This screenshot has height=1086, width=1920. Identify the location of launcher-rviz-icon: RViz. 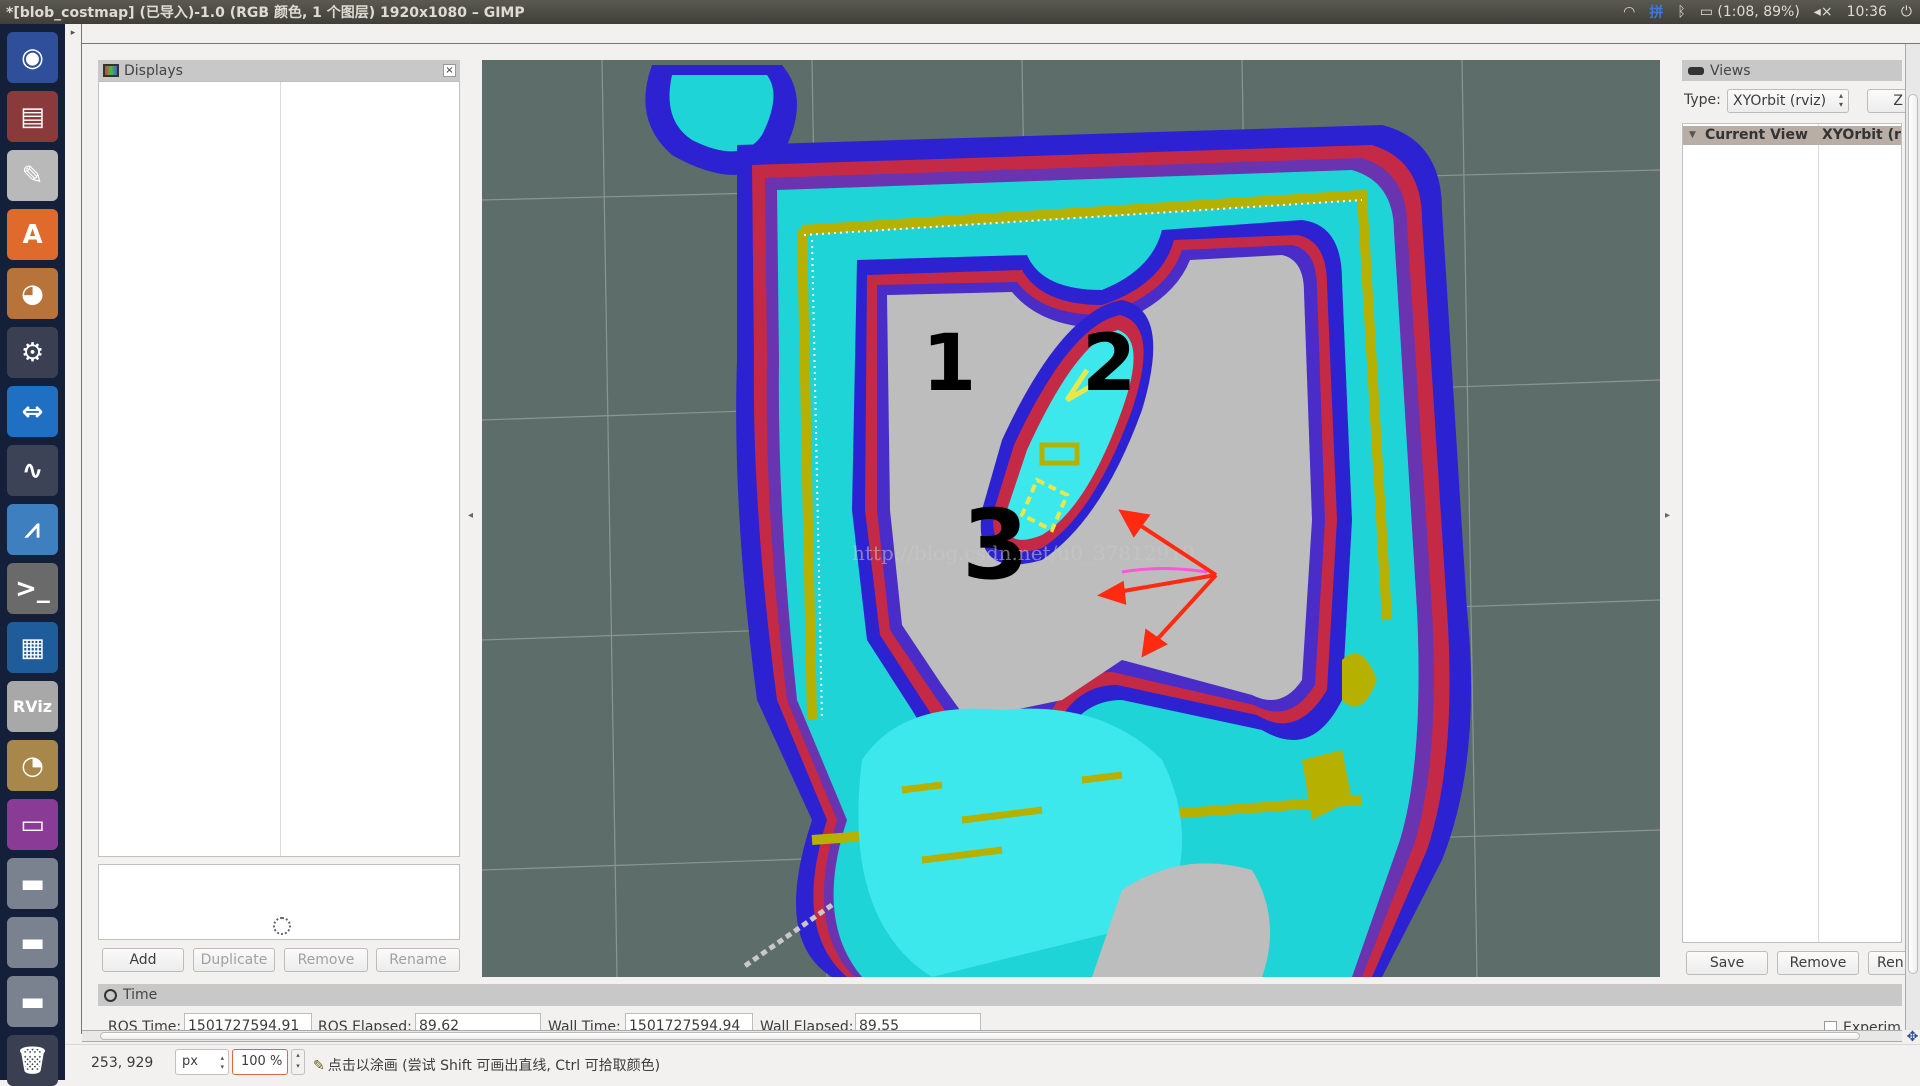
(32, 706).